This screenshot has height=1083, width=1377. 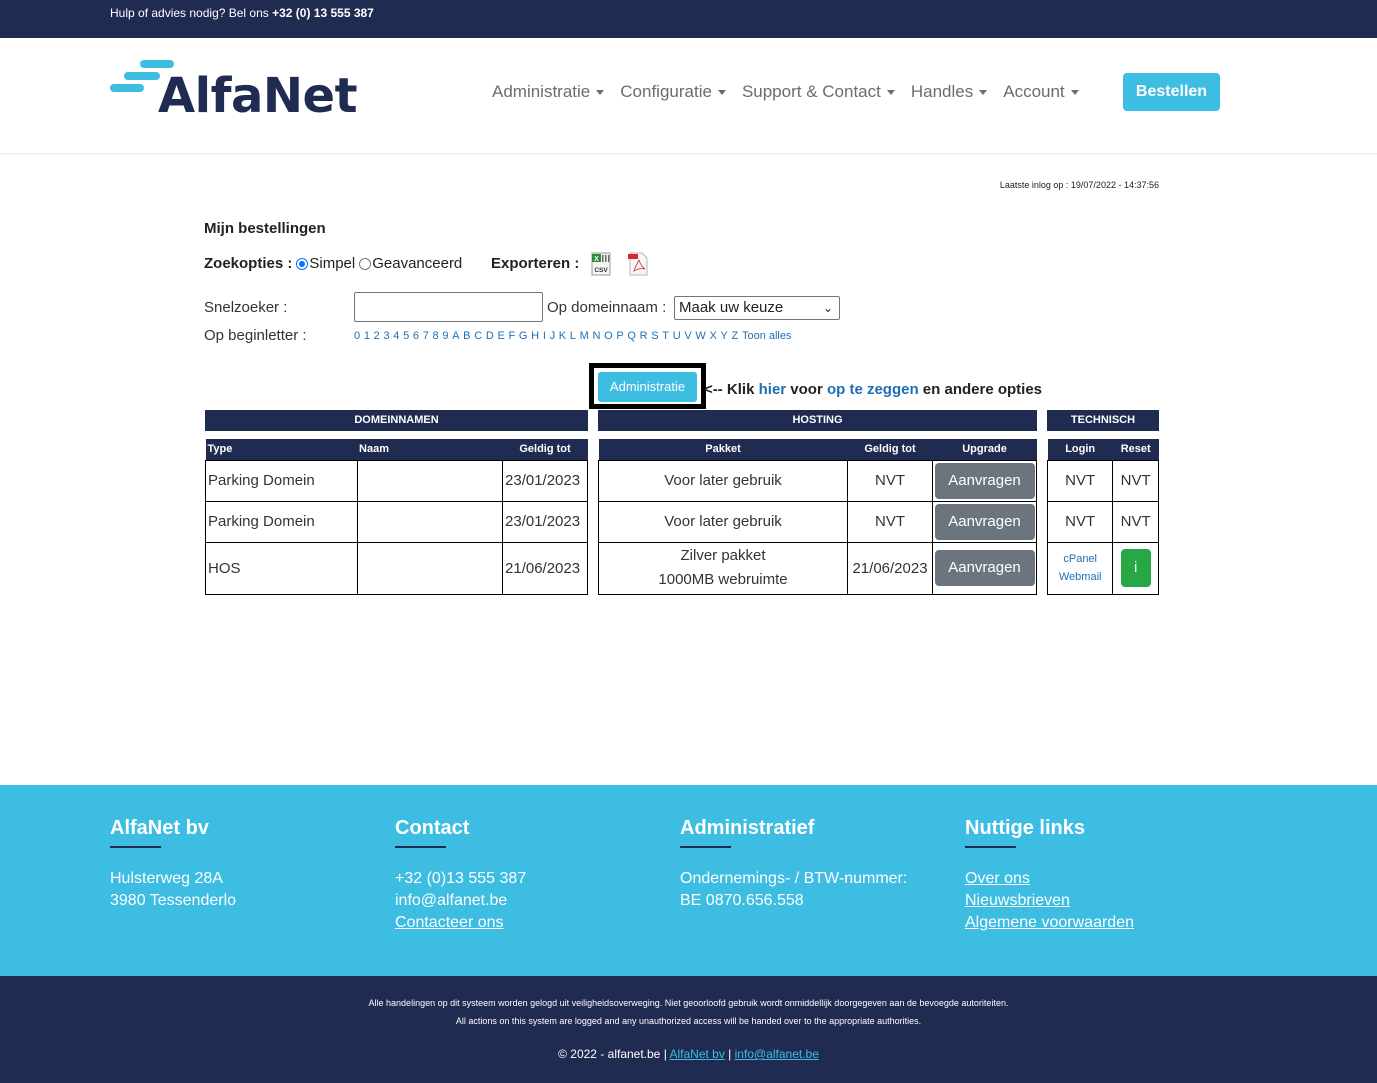 I want to click on letter-link: R, so click(x=644, y=336).